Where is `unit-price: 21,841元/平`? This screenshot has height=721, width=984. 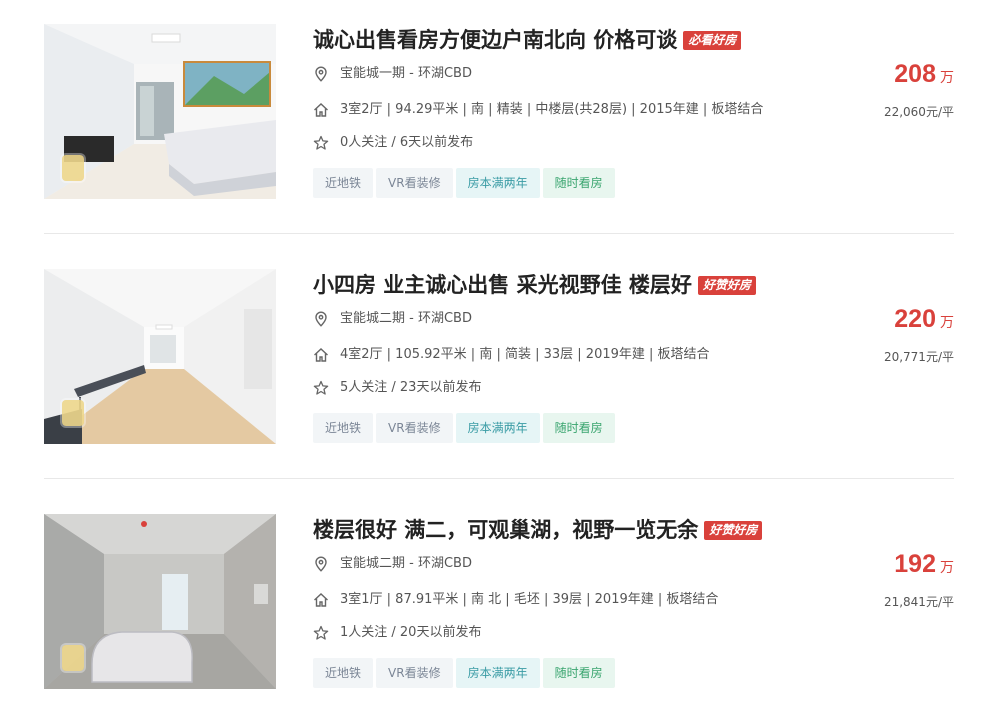 unit-price: 21,841元/平 is located at coordinates (918, 602).